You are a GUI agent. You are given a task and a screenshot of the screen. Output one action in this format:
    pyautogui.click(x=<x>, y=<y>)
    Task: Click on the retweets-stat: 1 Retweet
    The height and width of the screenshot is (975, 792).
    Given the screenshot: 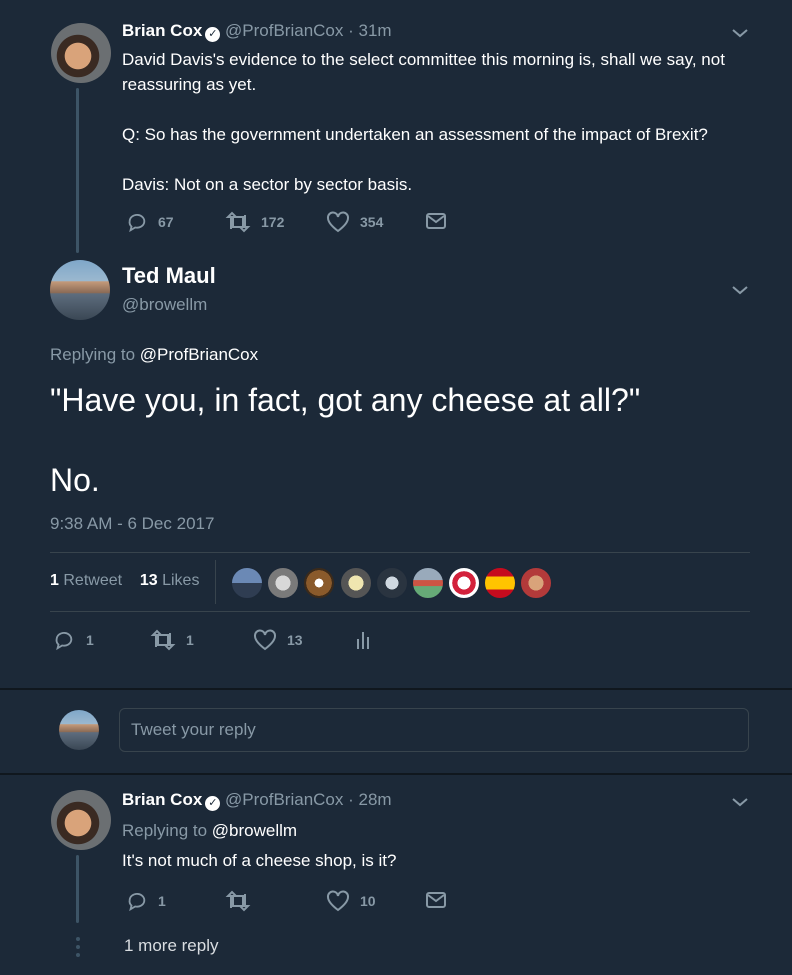 What is the action you would take?
    pyautogui.click(x=86, y=580)
    